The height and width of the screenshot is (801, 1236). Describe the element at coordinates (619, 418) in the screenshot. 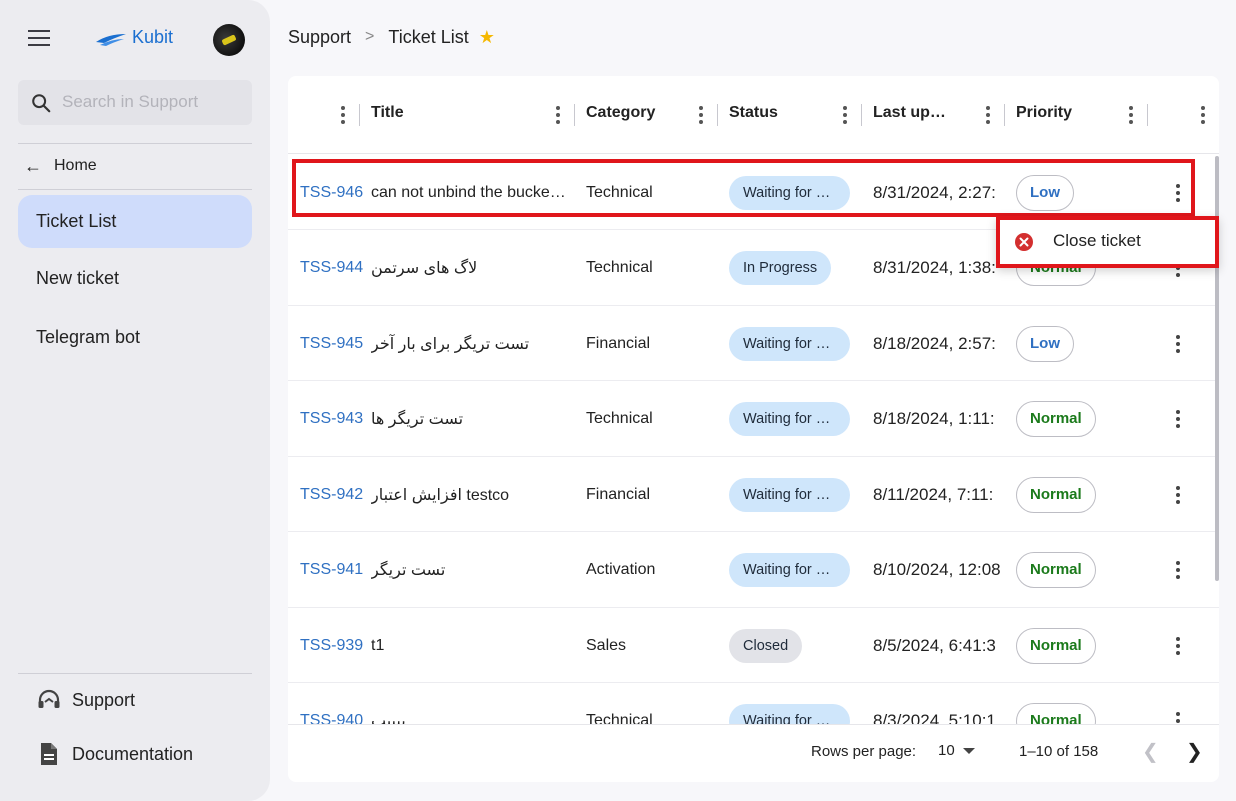

I see `ticket-category: Technical` at that location.